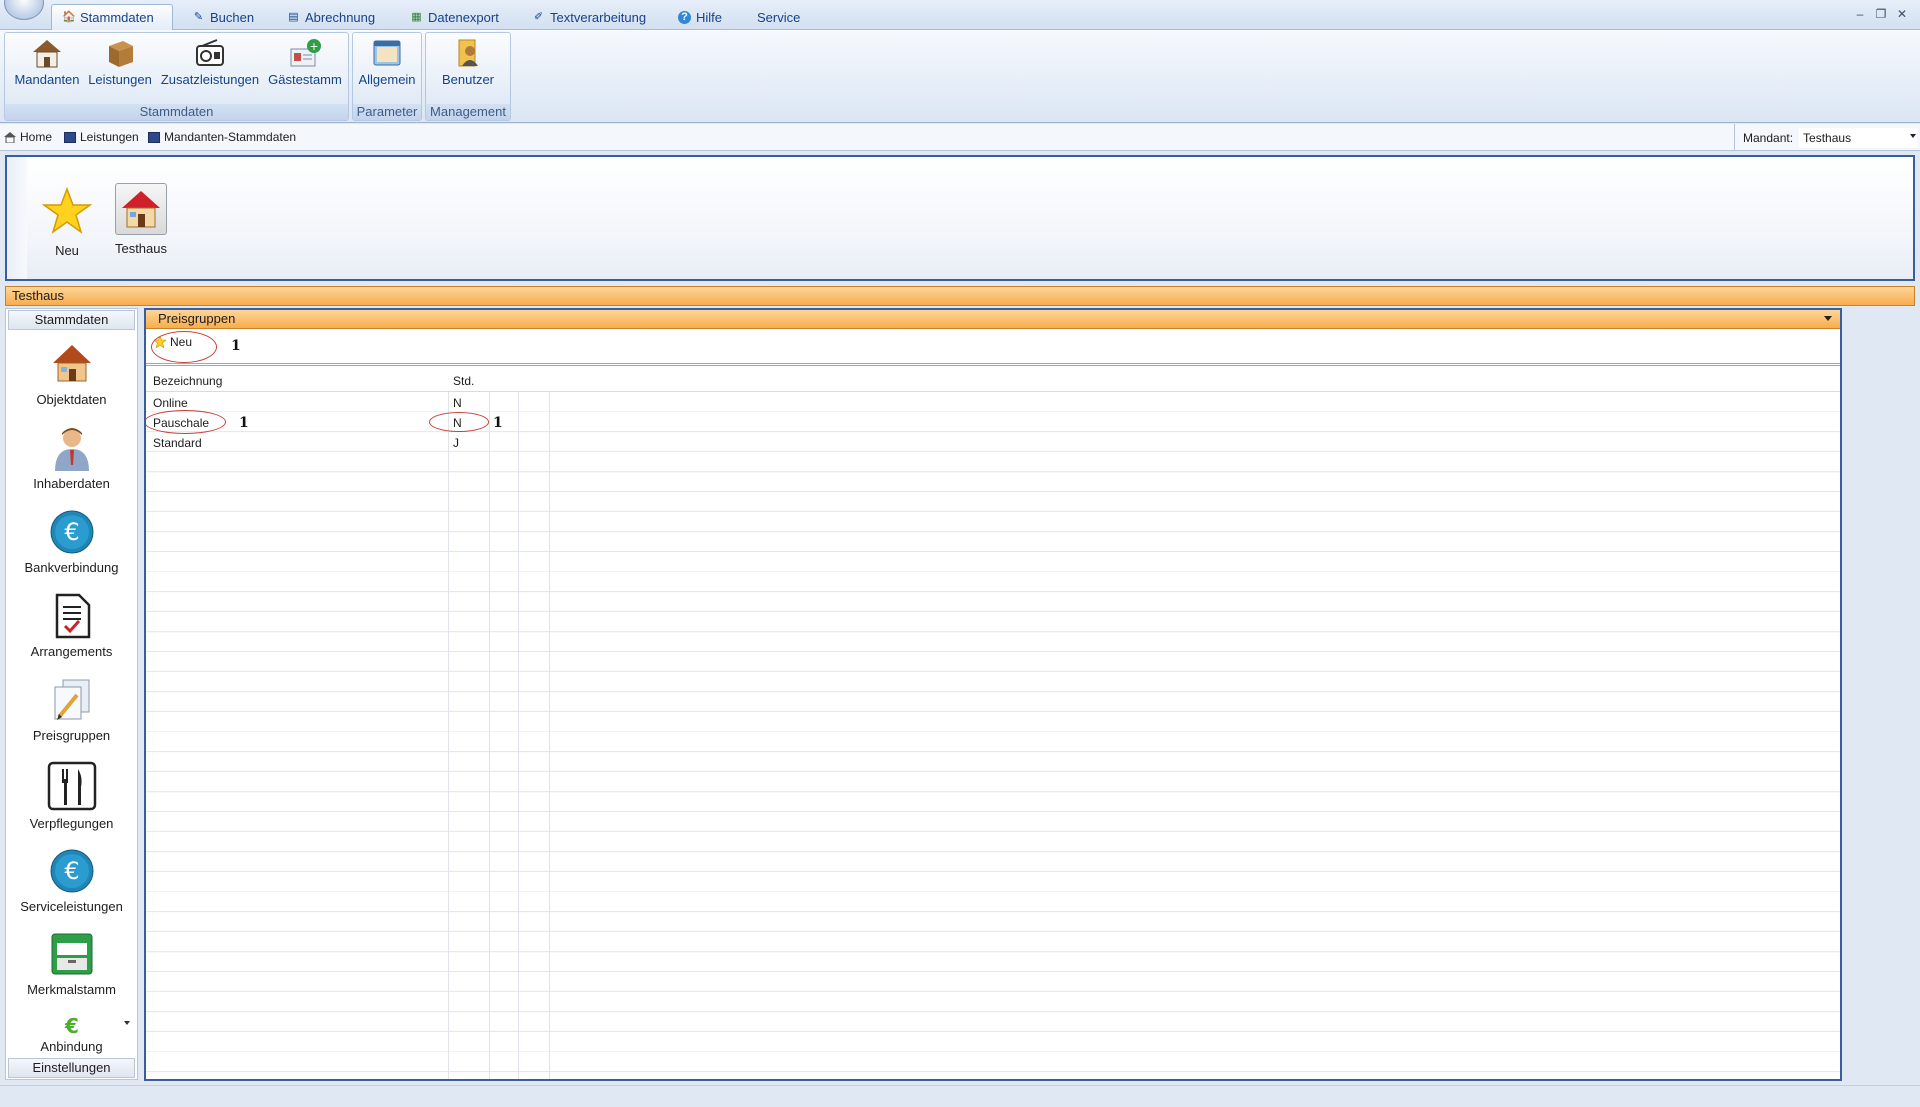 The width and height of the screenshot is (1920, 1107). Describe the element at coordinates (47, 79) in the screenshot. I see `ribbon-button-label: Mandanten` at that location.